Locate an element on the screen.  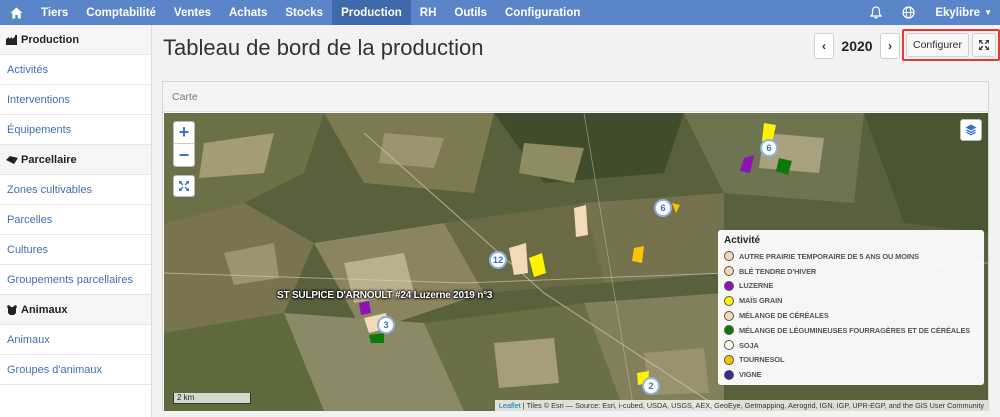
sidebar-item-groupements-parcellaires: Groupements parcellaires is located at coordinates (75, 280).